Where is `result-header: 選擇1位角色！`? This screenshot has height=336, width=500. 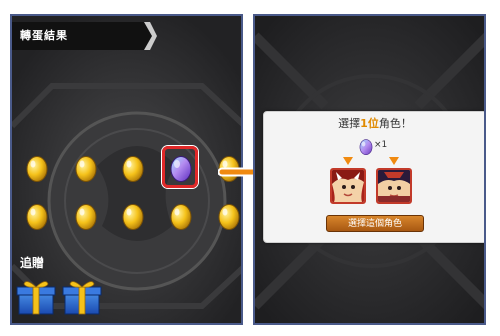
result-header: 選擇1位角色！ is located at coordinates (374, 124).